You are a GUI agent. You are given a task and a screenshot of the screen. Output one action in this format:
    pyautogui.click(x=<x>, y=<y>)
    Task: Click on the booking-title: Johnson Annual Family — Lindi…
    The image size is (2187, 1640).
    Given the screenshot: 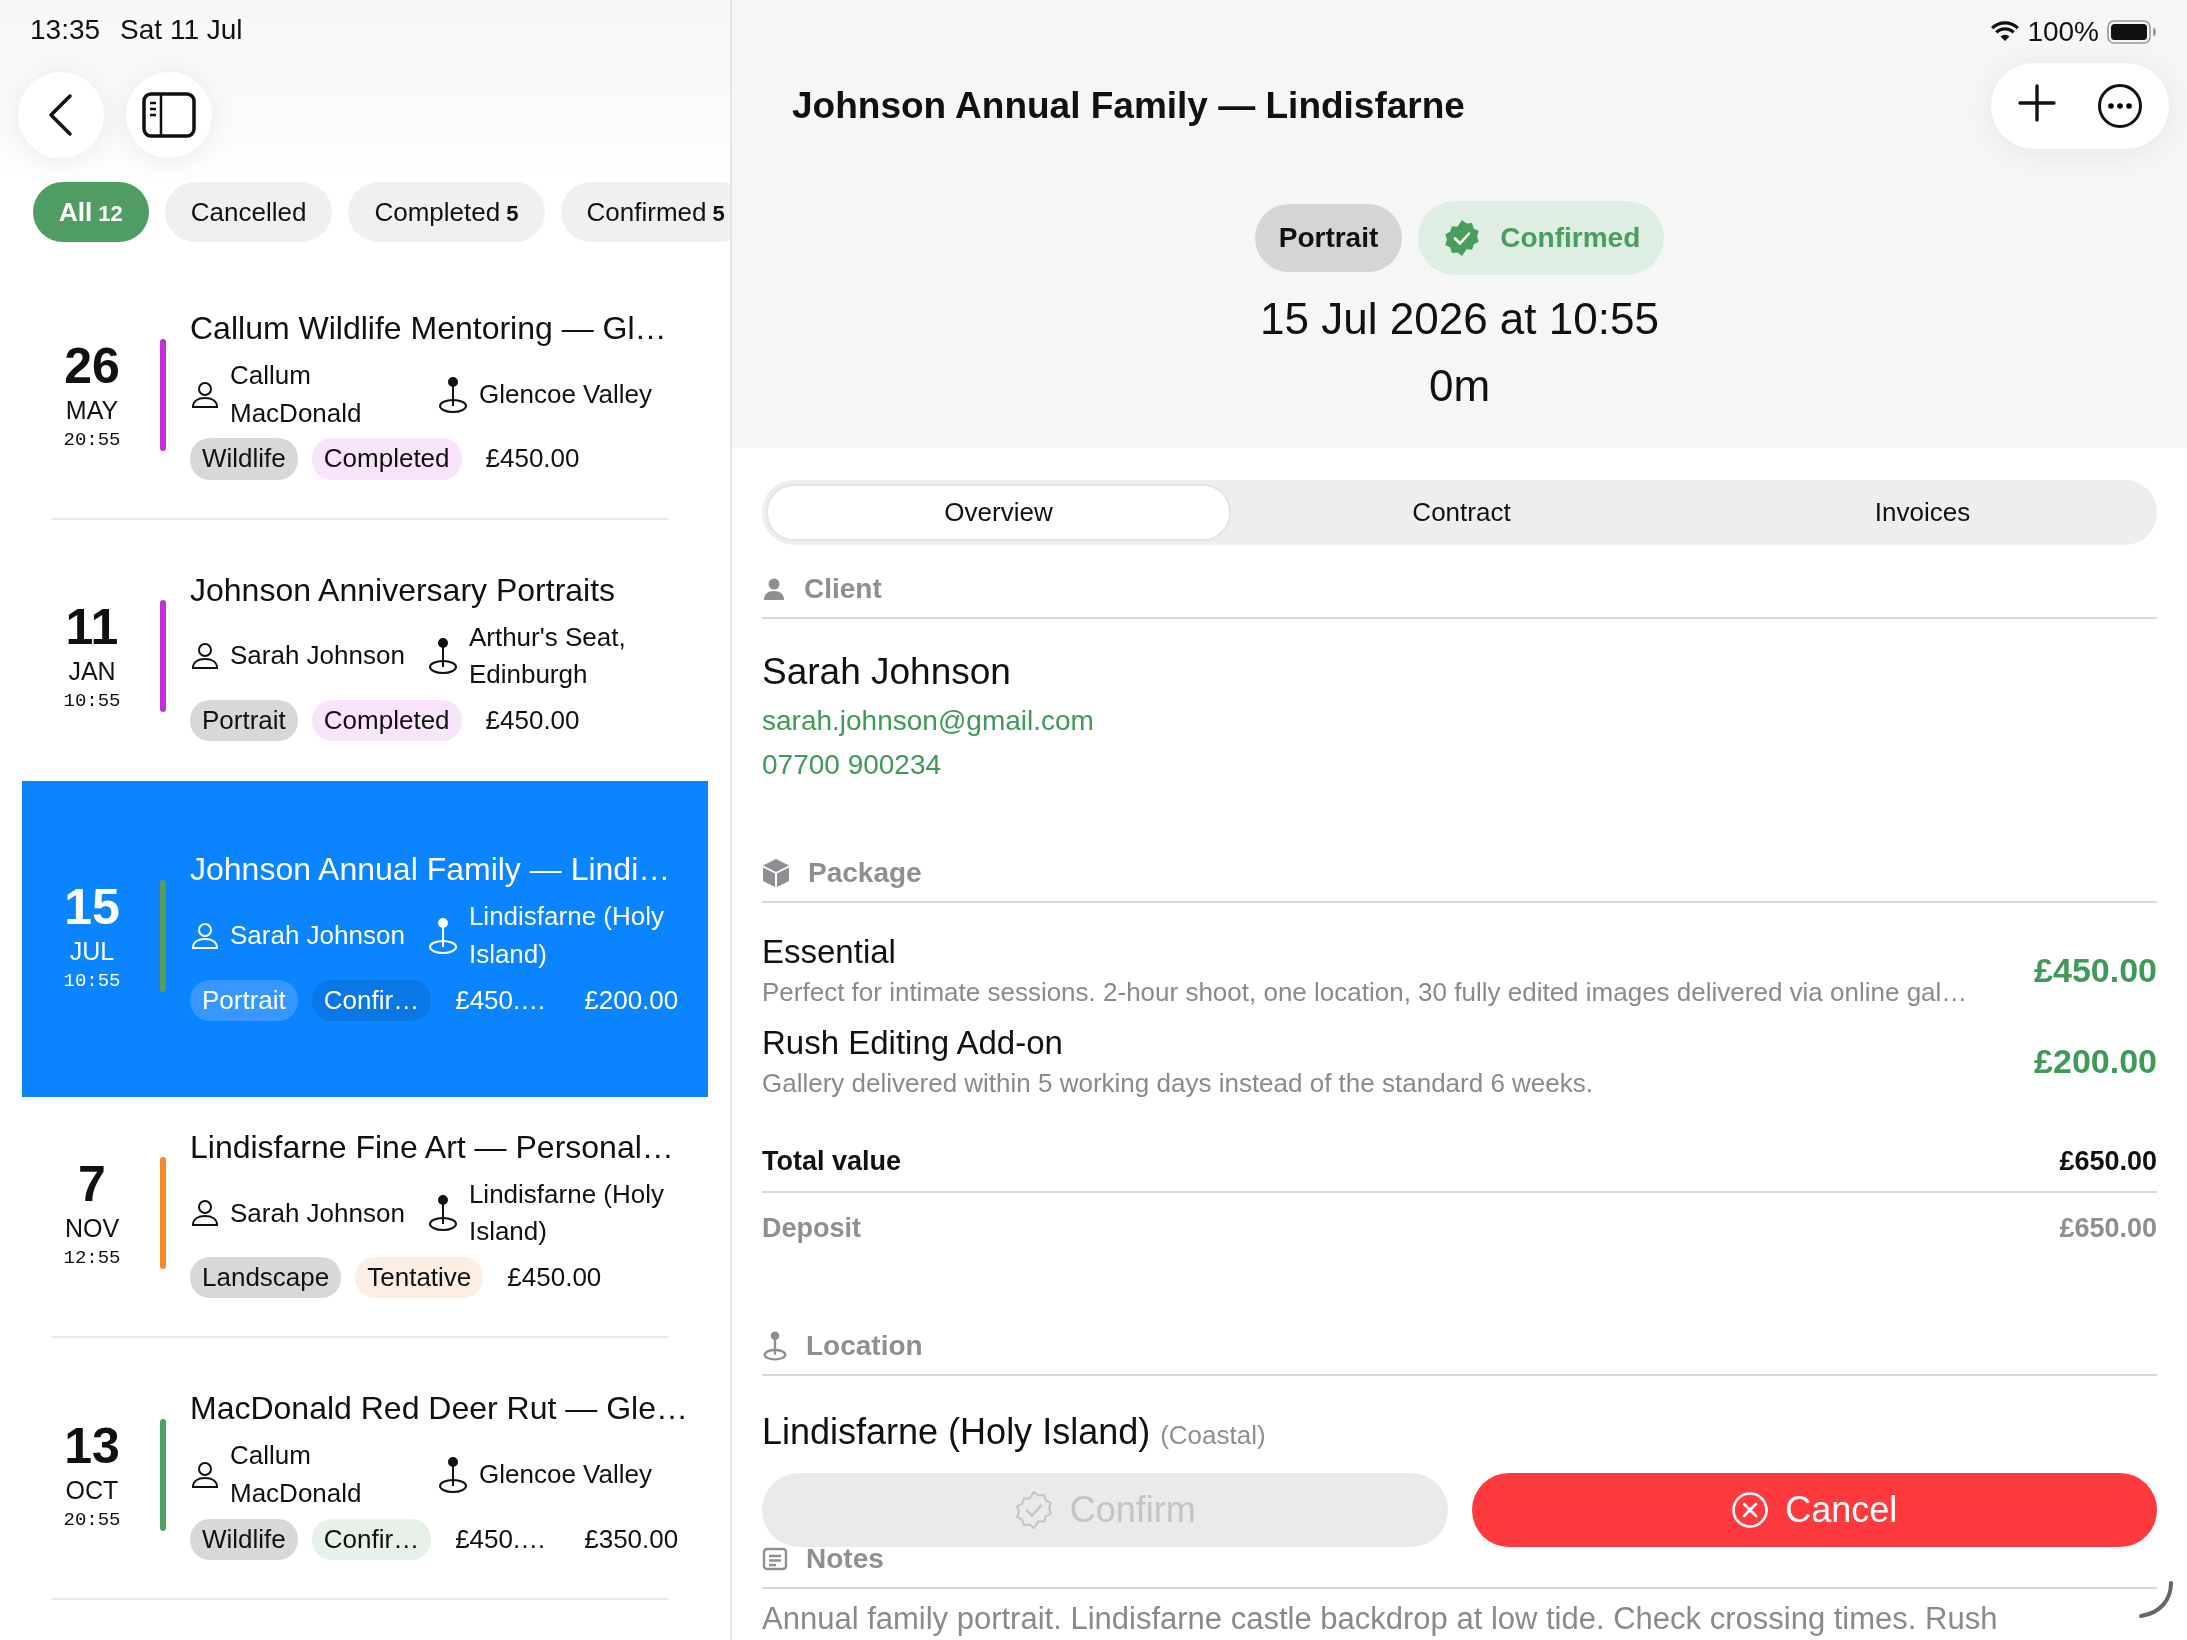 What is the action you would take?
    pyautogui.click(x=431, y=870)
    